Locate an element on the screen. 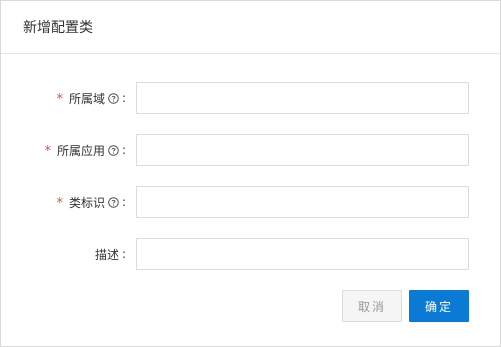 The image size is (501, 347). application-input is located at coordinates (302, 150).